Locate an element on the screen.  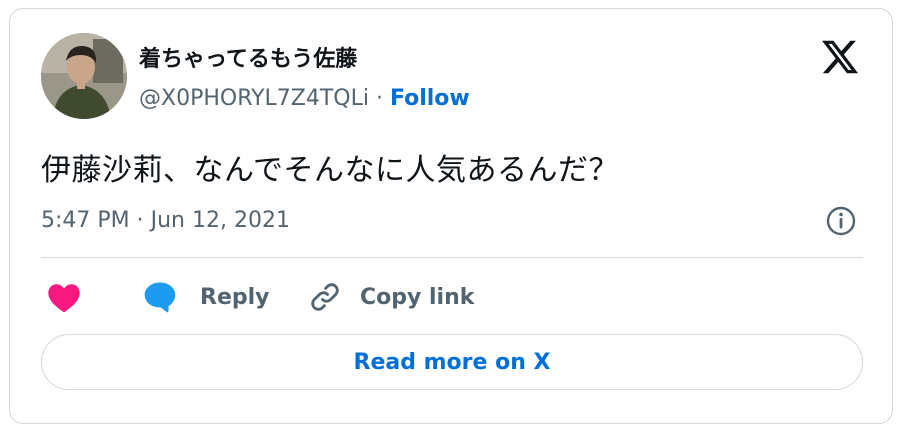
author-handle-row: @X0PHORYL7Z4TQLi · Follow is located at coordinates (304, 98).